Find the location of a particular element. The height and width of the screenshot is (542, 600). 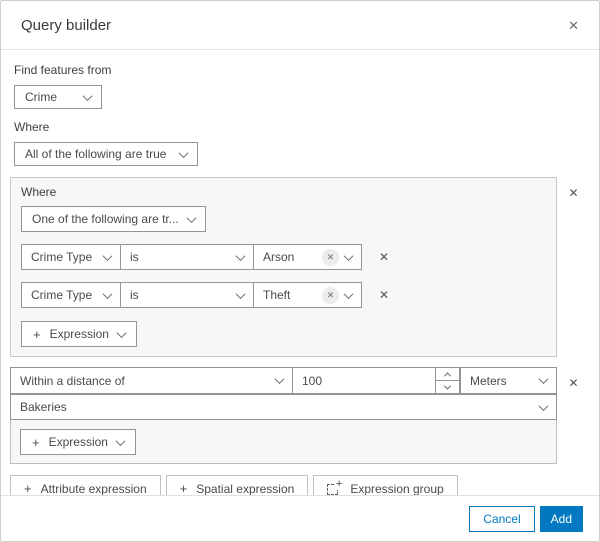

find-features-label: Find features from is located at coordinates (63, 70).